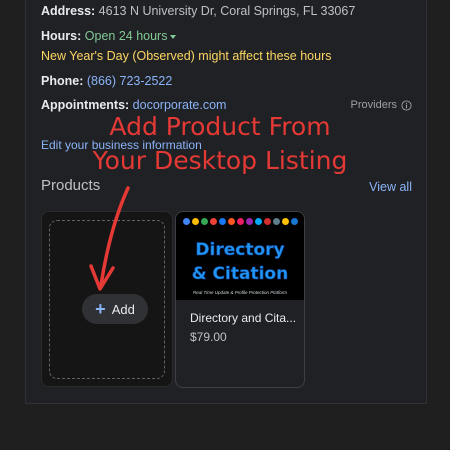 This screenshot has width=450, height=450. What do you see at coordinates (62, 81) in the screenshot?
I see `phone-label: Phone:` at bounding box center [62, 81].